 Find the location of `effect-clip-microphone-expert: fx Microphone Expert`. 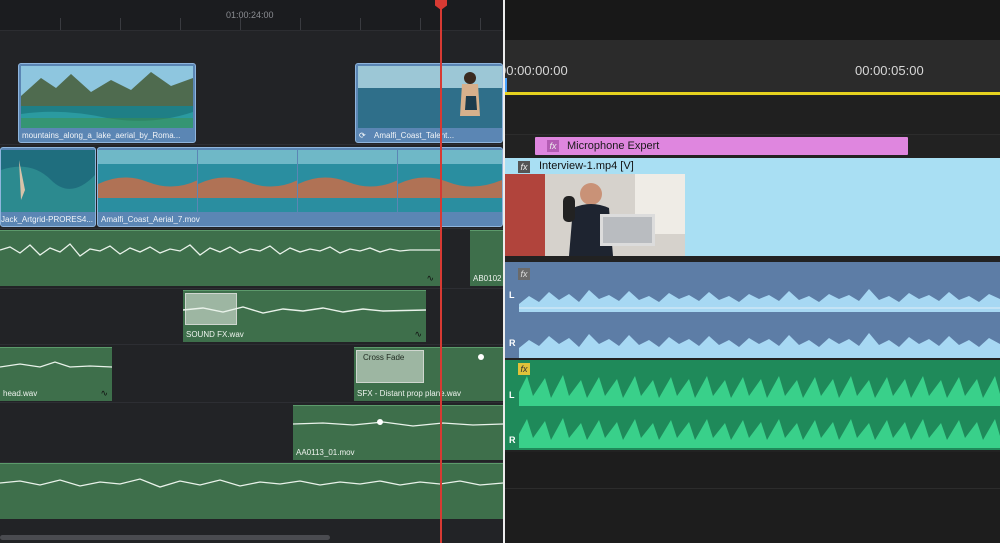

effect-clip-microphone-expert: fx Microphone Expert is located at coordinates (721, 146).